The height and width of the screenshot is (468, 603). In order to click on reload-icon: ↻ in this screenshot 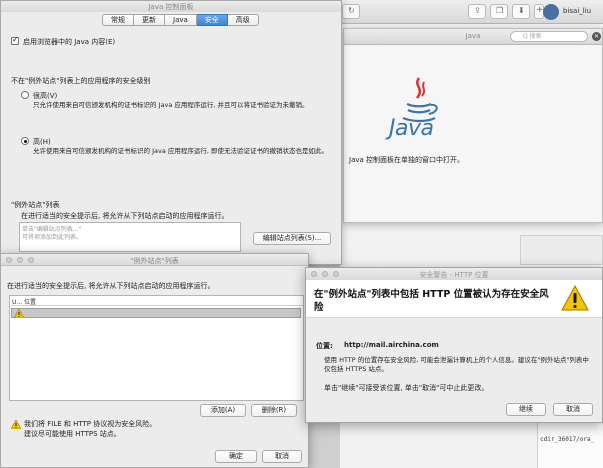, I will do `click(351, 10)`.